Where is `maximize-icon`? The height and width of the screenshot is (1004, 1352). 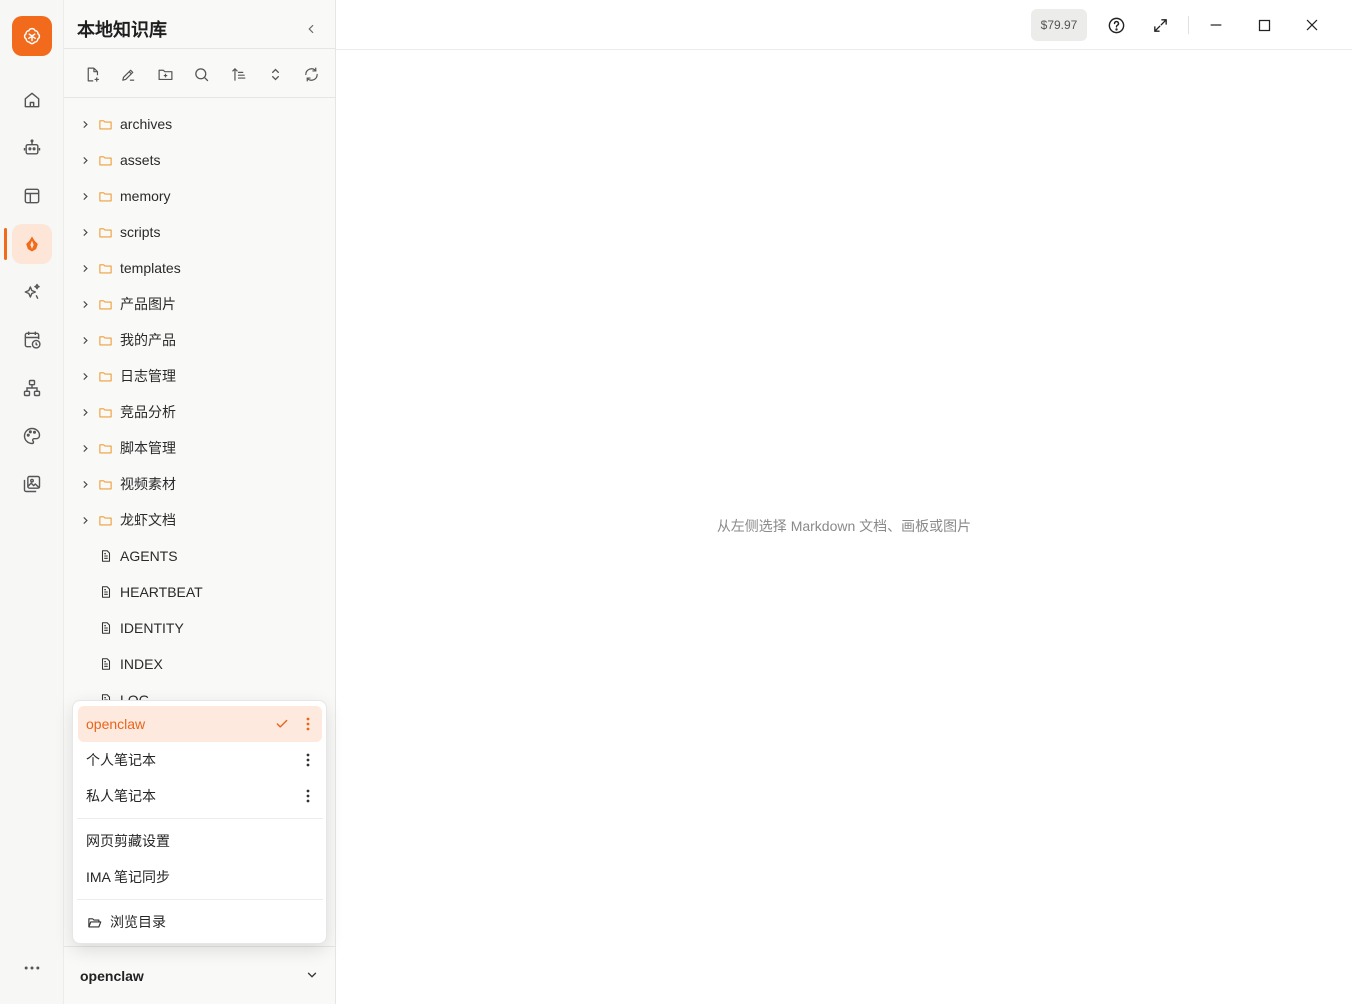
maximize-icon is located at coordinates (1264, 25).